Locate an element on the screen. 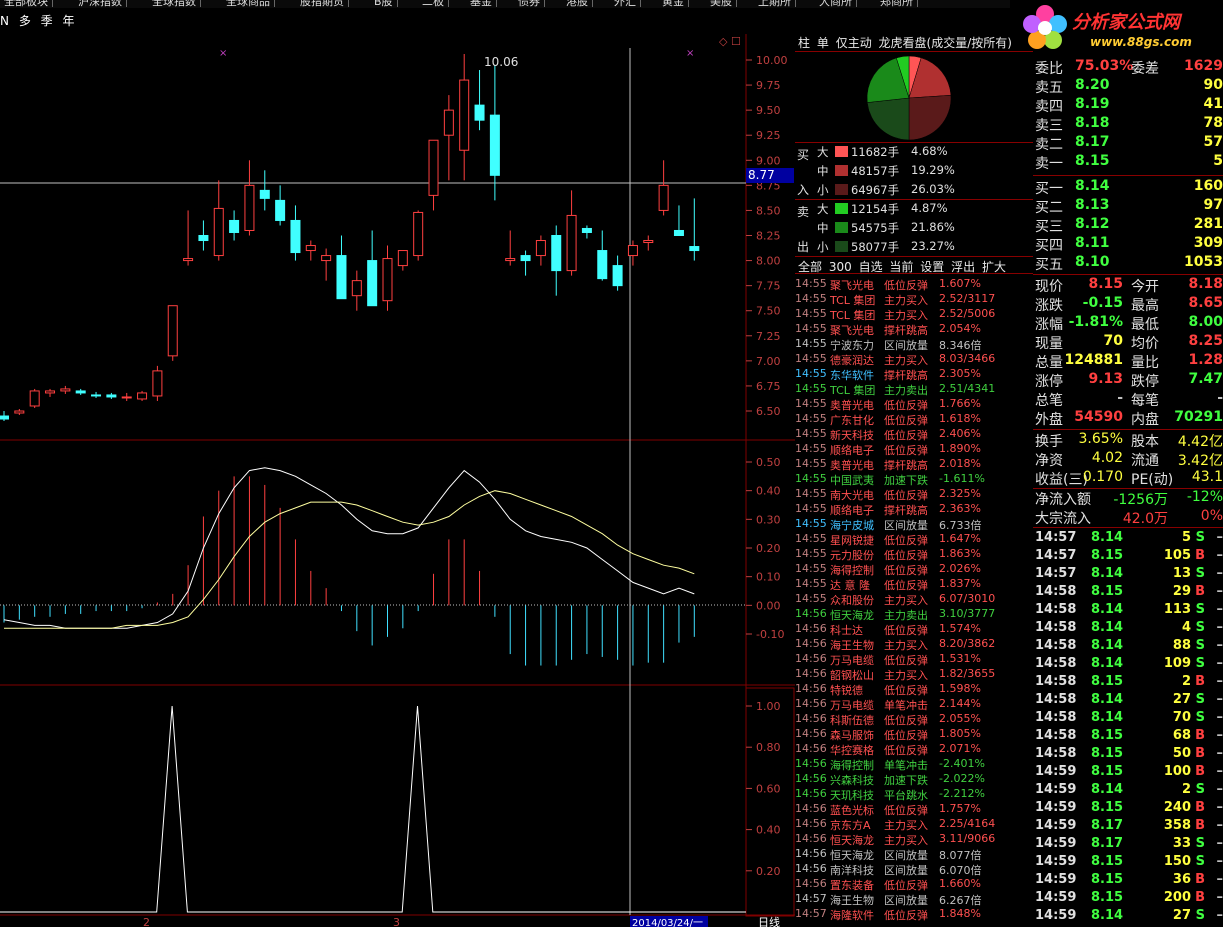  alert-event: 撑杆跳高 is located at coordinates (906, 510).